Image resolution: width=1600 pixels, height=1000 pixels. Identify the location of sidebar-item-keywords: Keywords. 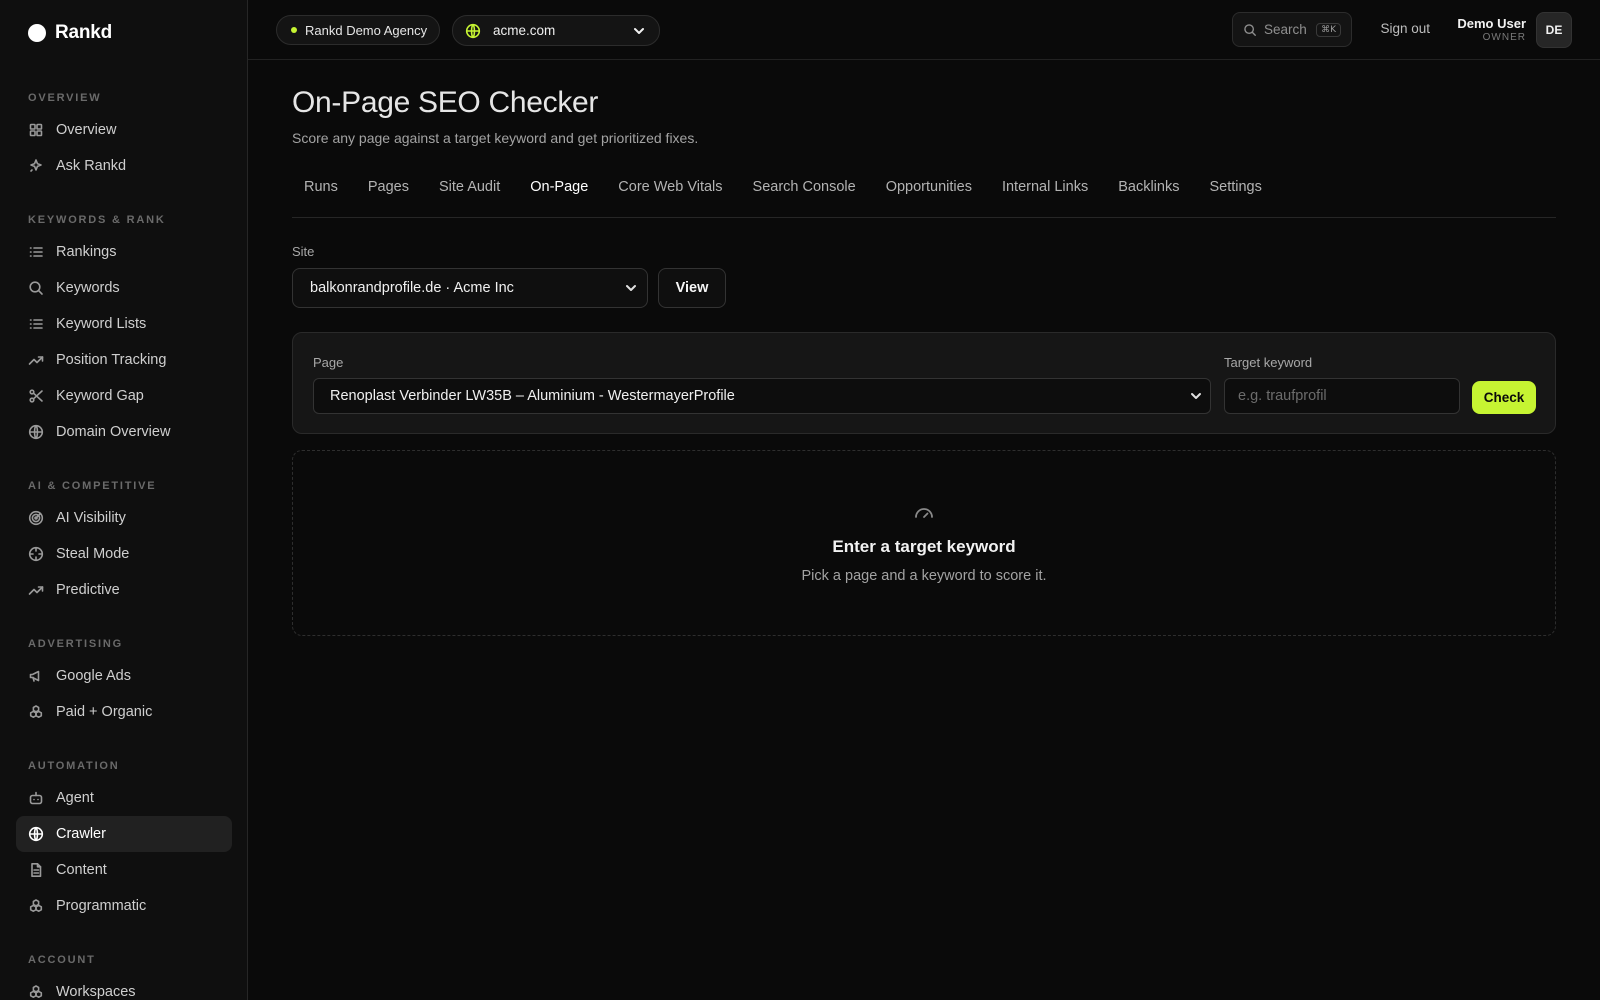
(124, 288).